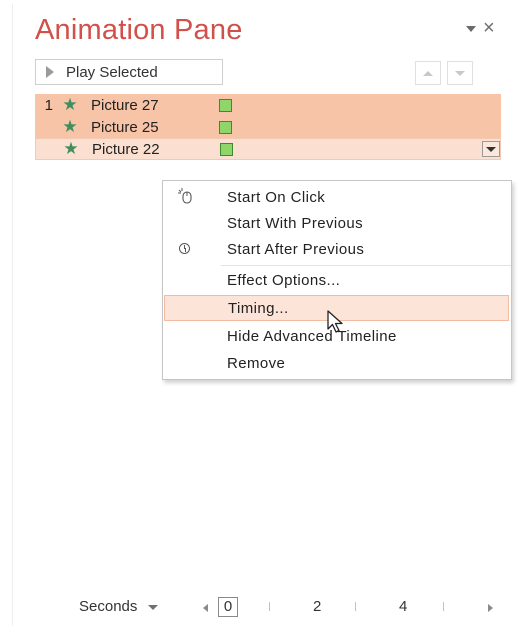 This screenshot has height=632, width=521. I want to click on animation-item: ★ Picture 25, so click(268, 127).